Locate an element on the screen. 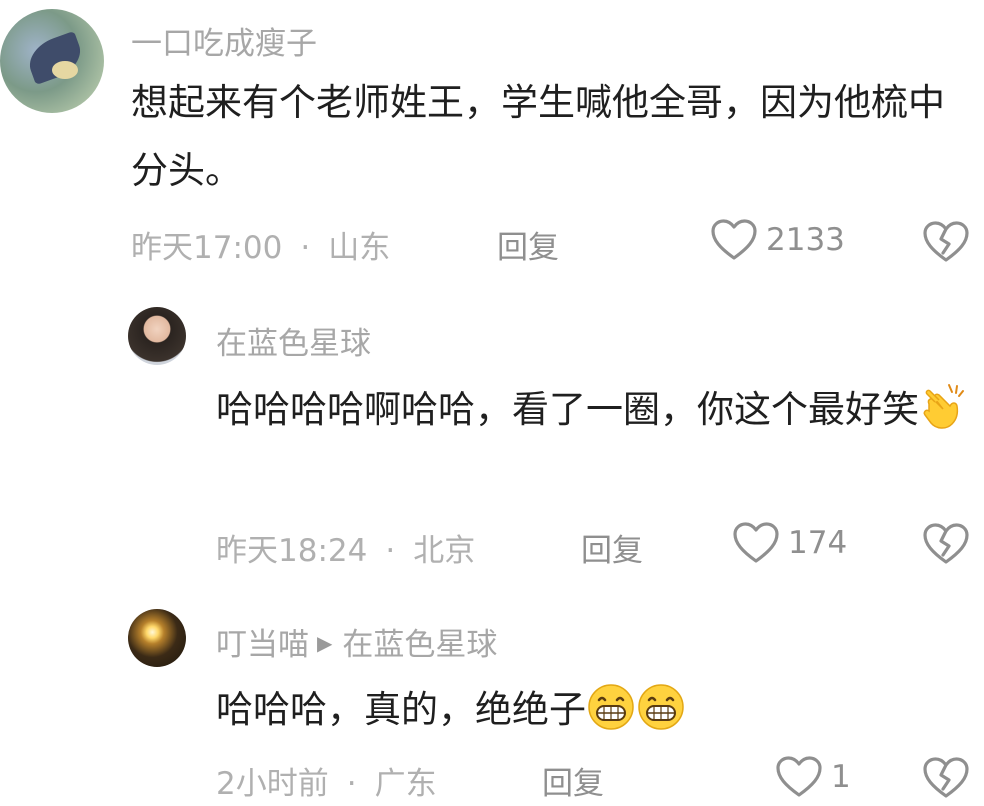  reply-author: 叮当喵 is located at coordinates (262, 645).